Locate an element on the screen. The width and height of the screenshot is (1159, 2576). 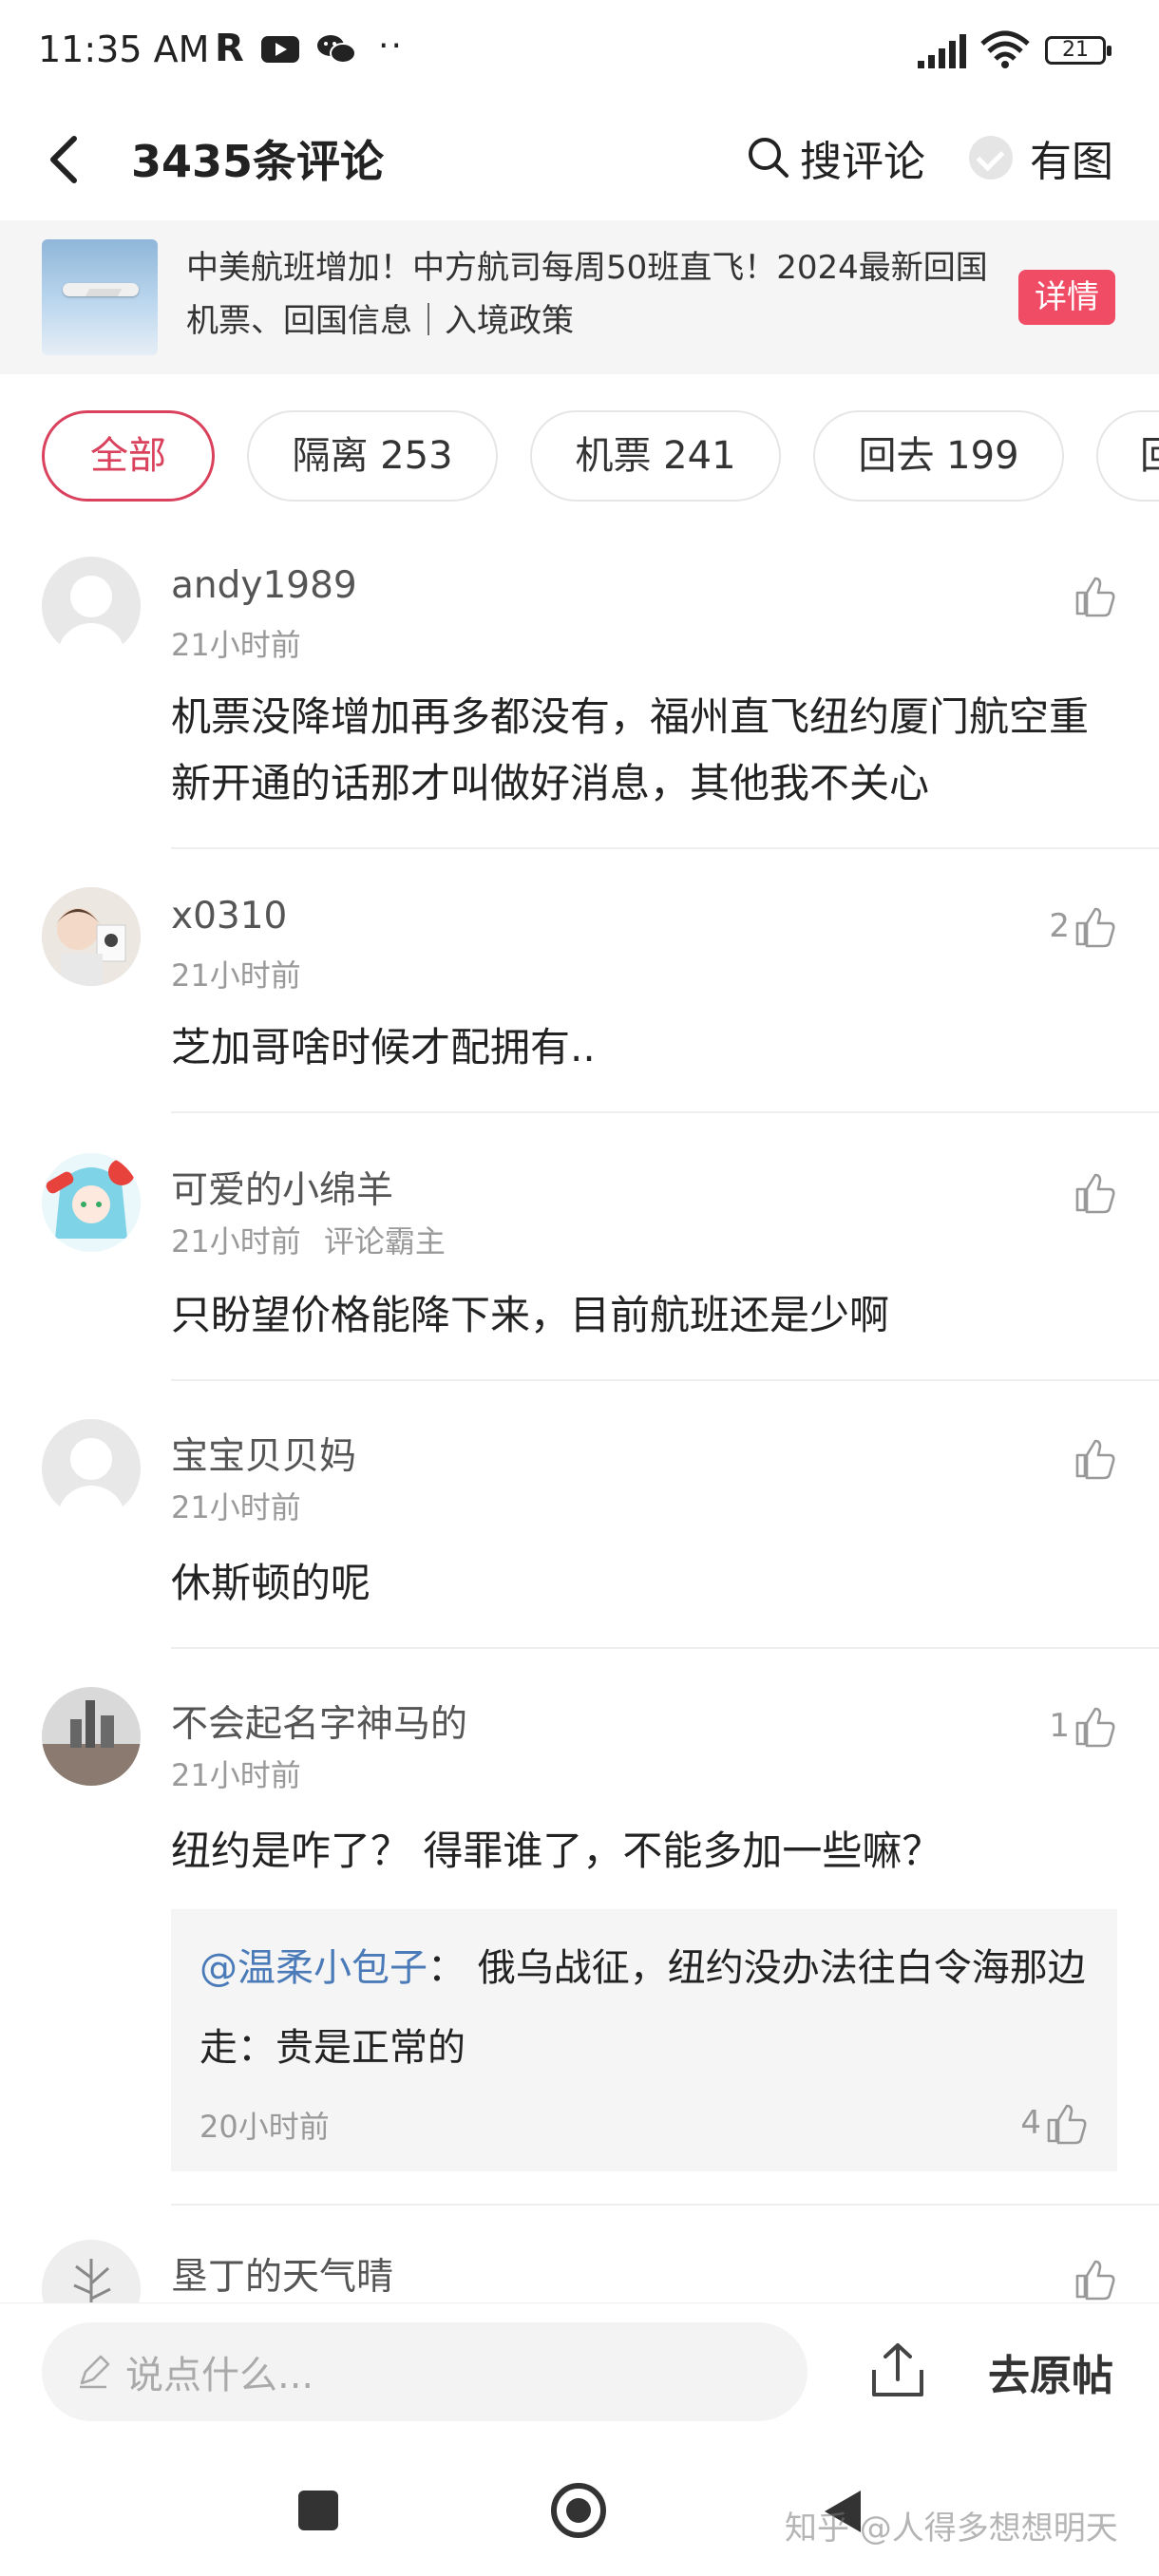
status-bar: 11:35 AM R ·· 21 is located at coordinates (579, 49).